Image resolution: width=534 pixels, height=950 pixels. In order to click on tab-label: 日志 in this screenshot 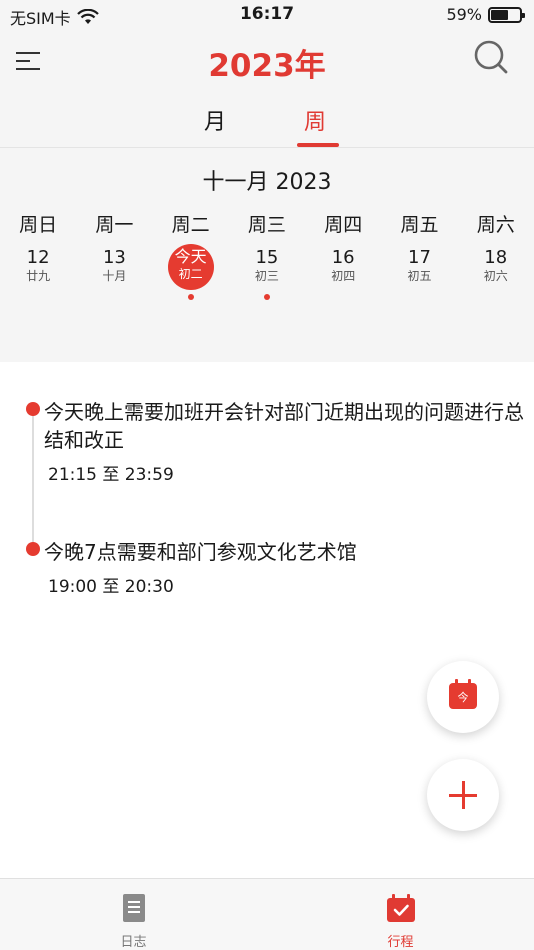, I will do `click(133, 942)`.